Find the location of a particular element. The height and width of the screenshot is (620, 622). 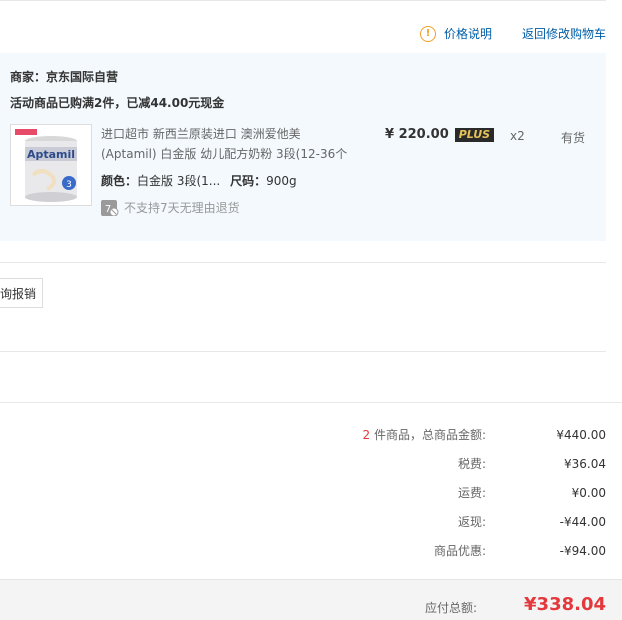

unit-price: ¥ 220.00 PLUS is located at coordinates (440, 134).